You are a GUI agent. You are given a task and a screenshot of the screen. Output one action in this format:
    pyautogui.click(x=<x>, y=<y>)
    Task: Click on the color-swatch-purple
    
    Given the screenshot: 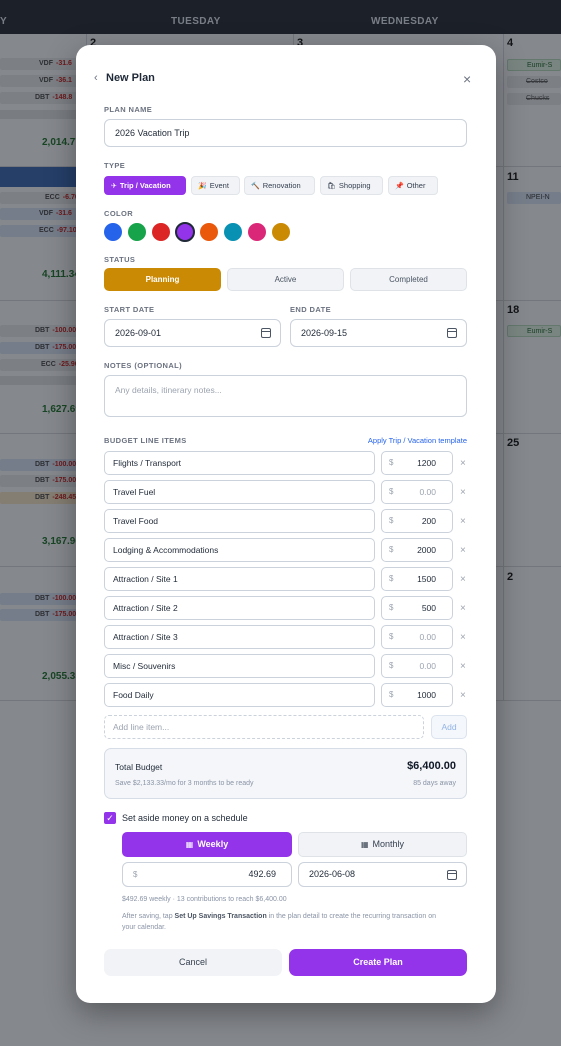 What is the action you would take?
    pyautogui.click(x=185, y=232)
    